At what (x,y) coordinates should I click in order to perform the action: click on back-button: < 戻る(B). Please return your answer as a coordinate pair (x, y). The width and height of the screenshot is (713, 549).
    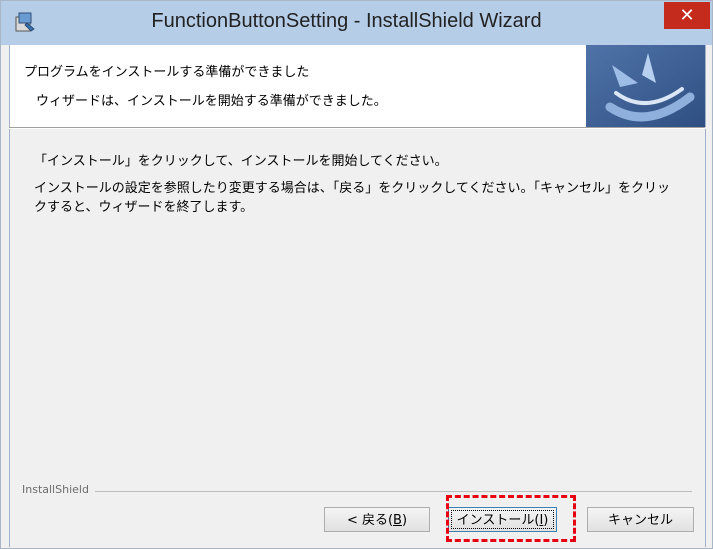
    Looking at the image, I should click on (377, 519).